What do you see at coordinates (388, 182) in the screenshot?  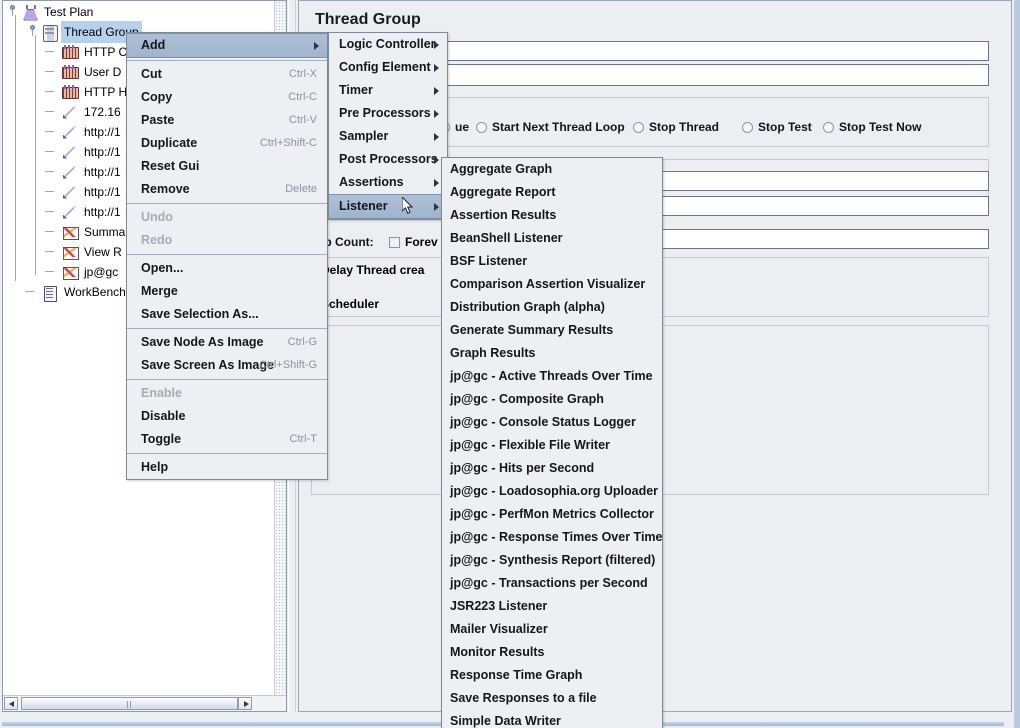 I see `menu-item-assertions: Assertions` at bounding box center [388, 182].